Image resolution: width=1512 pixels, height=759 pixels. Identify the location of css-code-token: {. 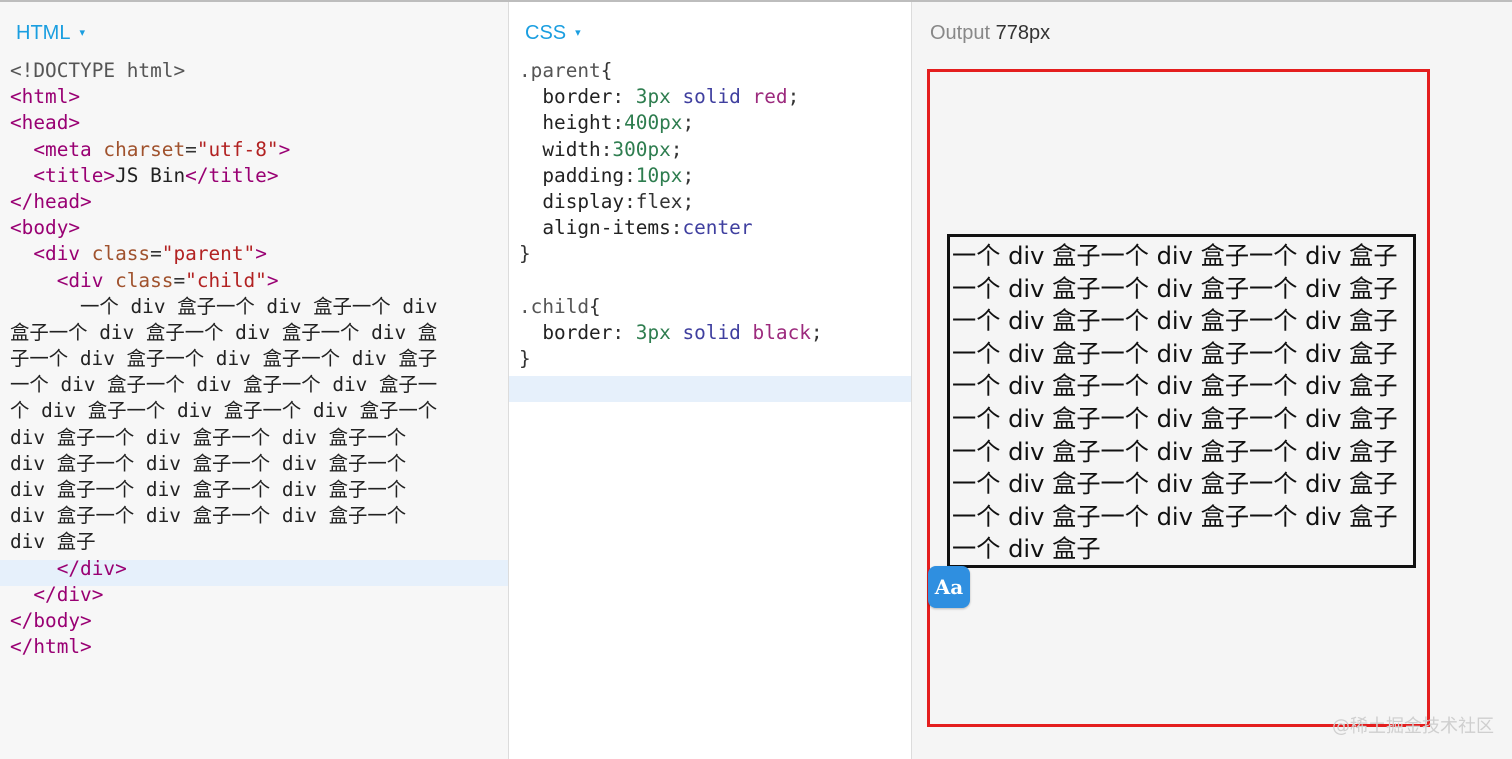
(595, 306).